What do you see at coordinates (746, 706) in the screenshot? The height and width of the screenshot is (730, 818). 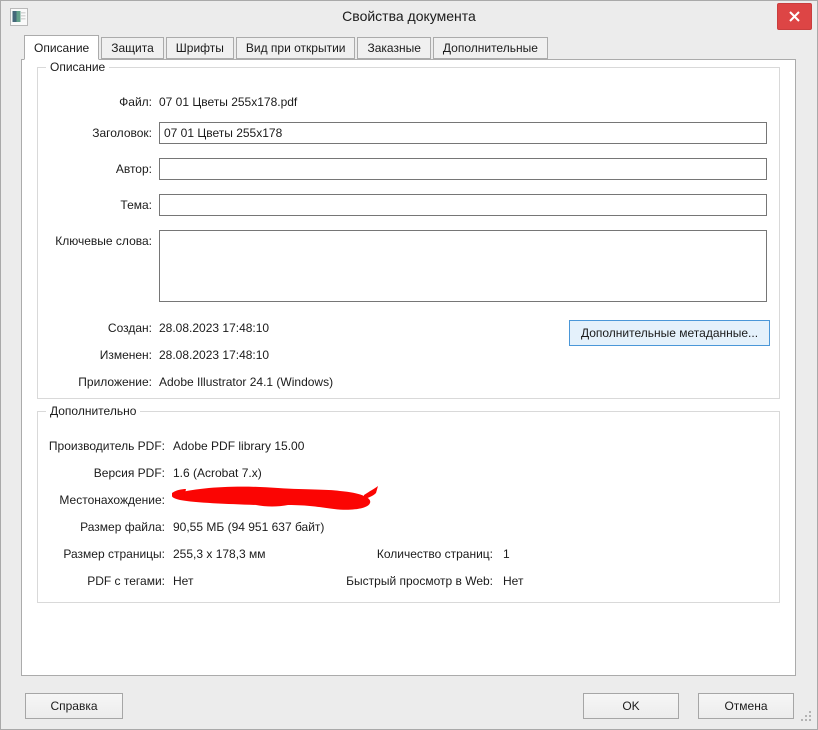 I see `cancel-button: Отмена` at bounding box center [746, 706].